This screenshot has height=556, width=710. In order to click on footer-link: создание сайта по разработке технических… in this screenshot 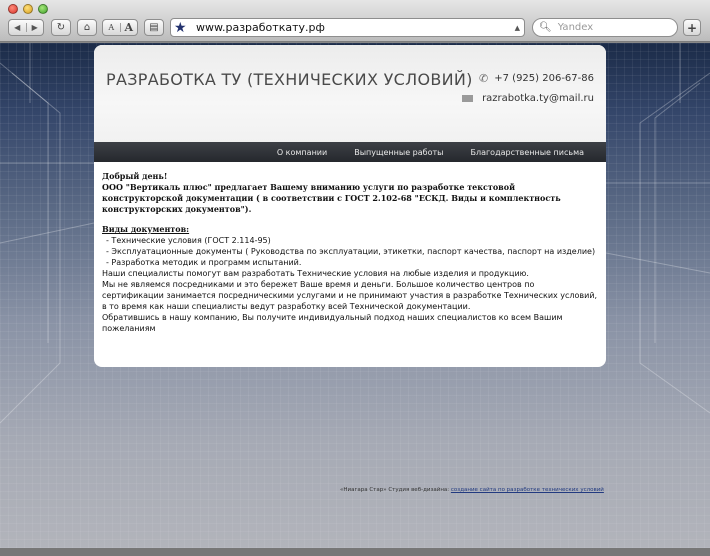, I will do `click(527, 490)`.